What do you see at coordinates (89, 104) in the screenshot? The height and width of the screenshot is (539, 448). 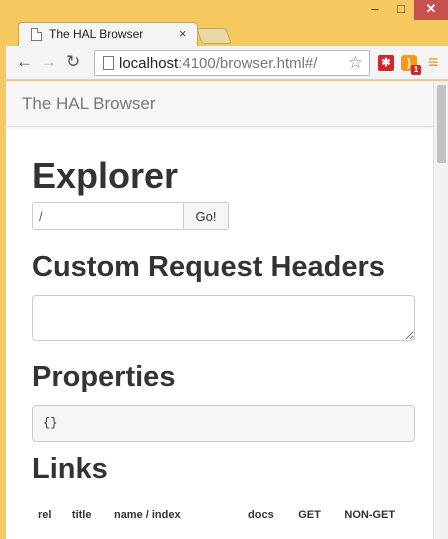 I see `brand-link: The HAL Browser` at bounding box center [89, 104].